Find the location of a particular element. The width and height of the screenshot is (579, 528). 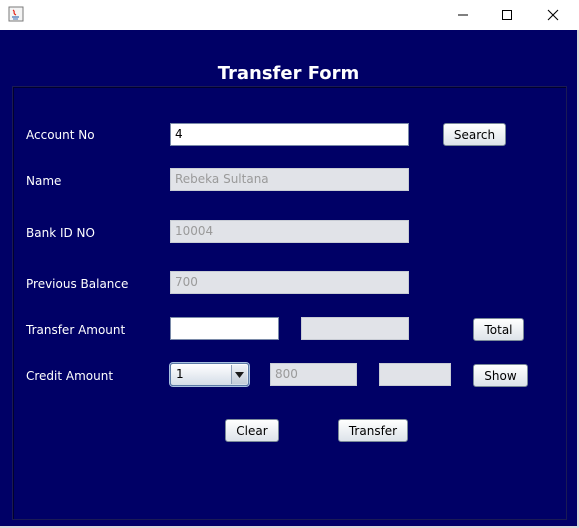

previous-balance-field: 700 is located at coordinates (289, 282).